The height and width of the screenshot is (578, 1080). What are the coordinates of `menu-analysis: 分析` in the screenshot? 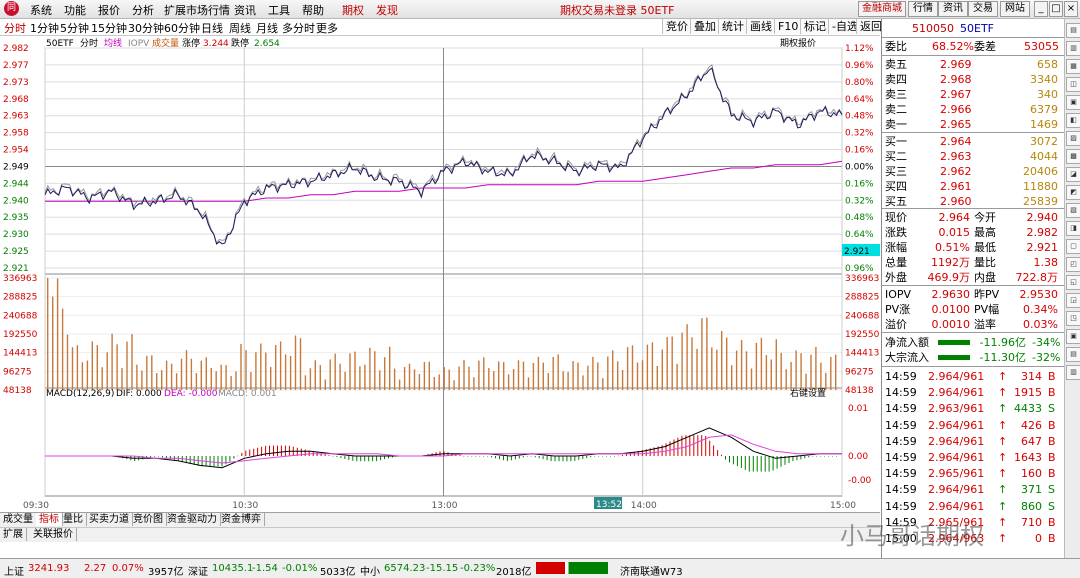 It's located at (143, 10).